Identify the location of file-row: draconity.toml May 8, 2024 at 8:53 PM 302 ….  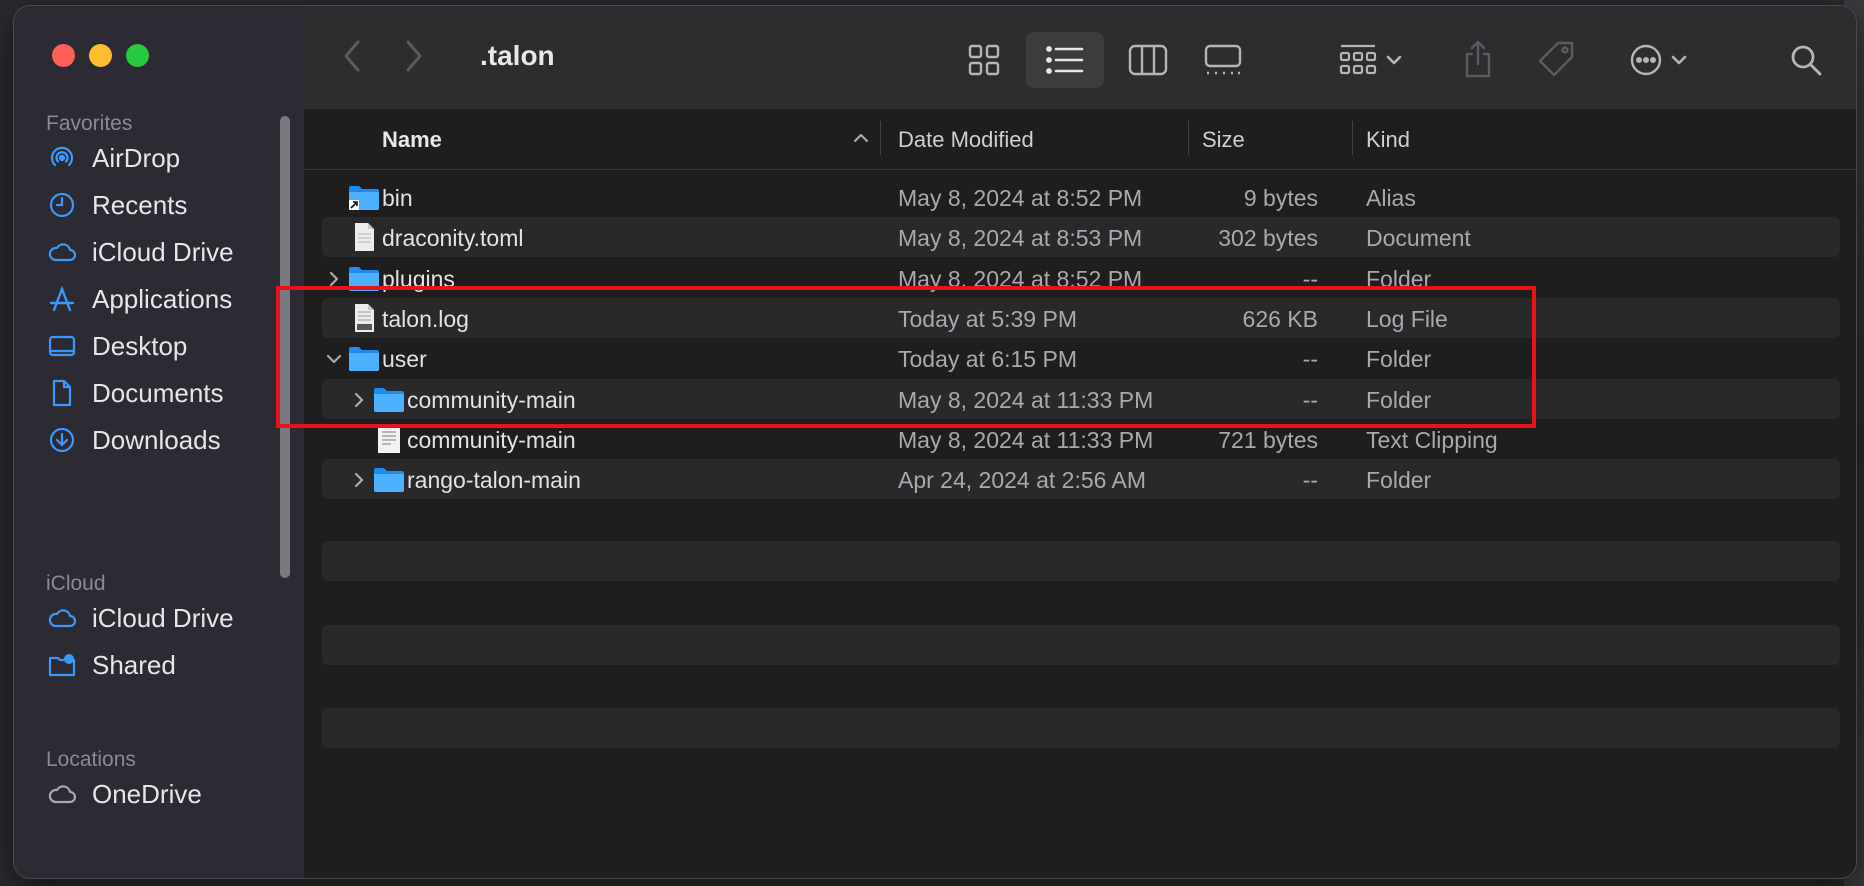
(1081, 237).